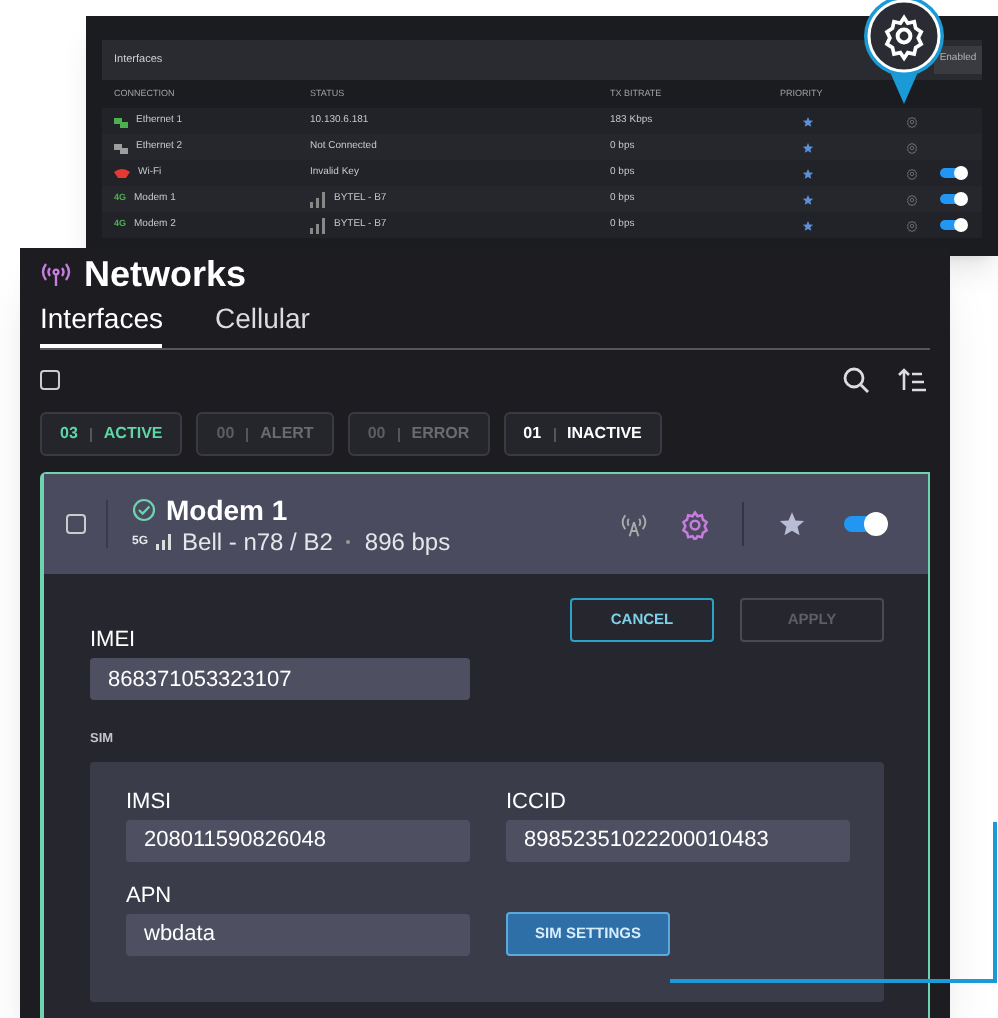  I want to click on field-label: IMSI, so click(150, 802).